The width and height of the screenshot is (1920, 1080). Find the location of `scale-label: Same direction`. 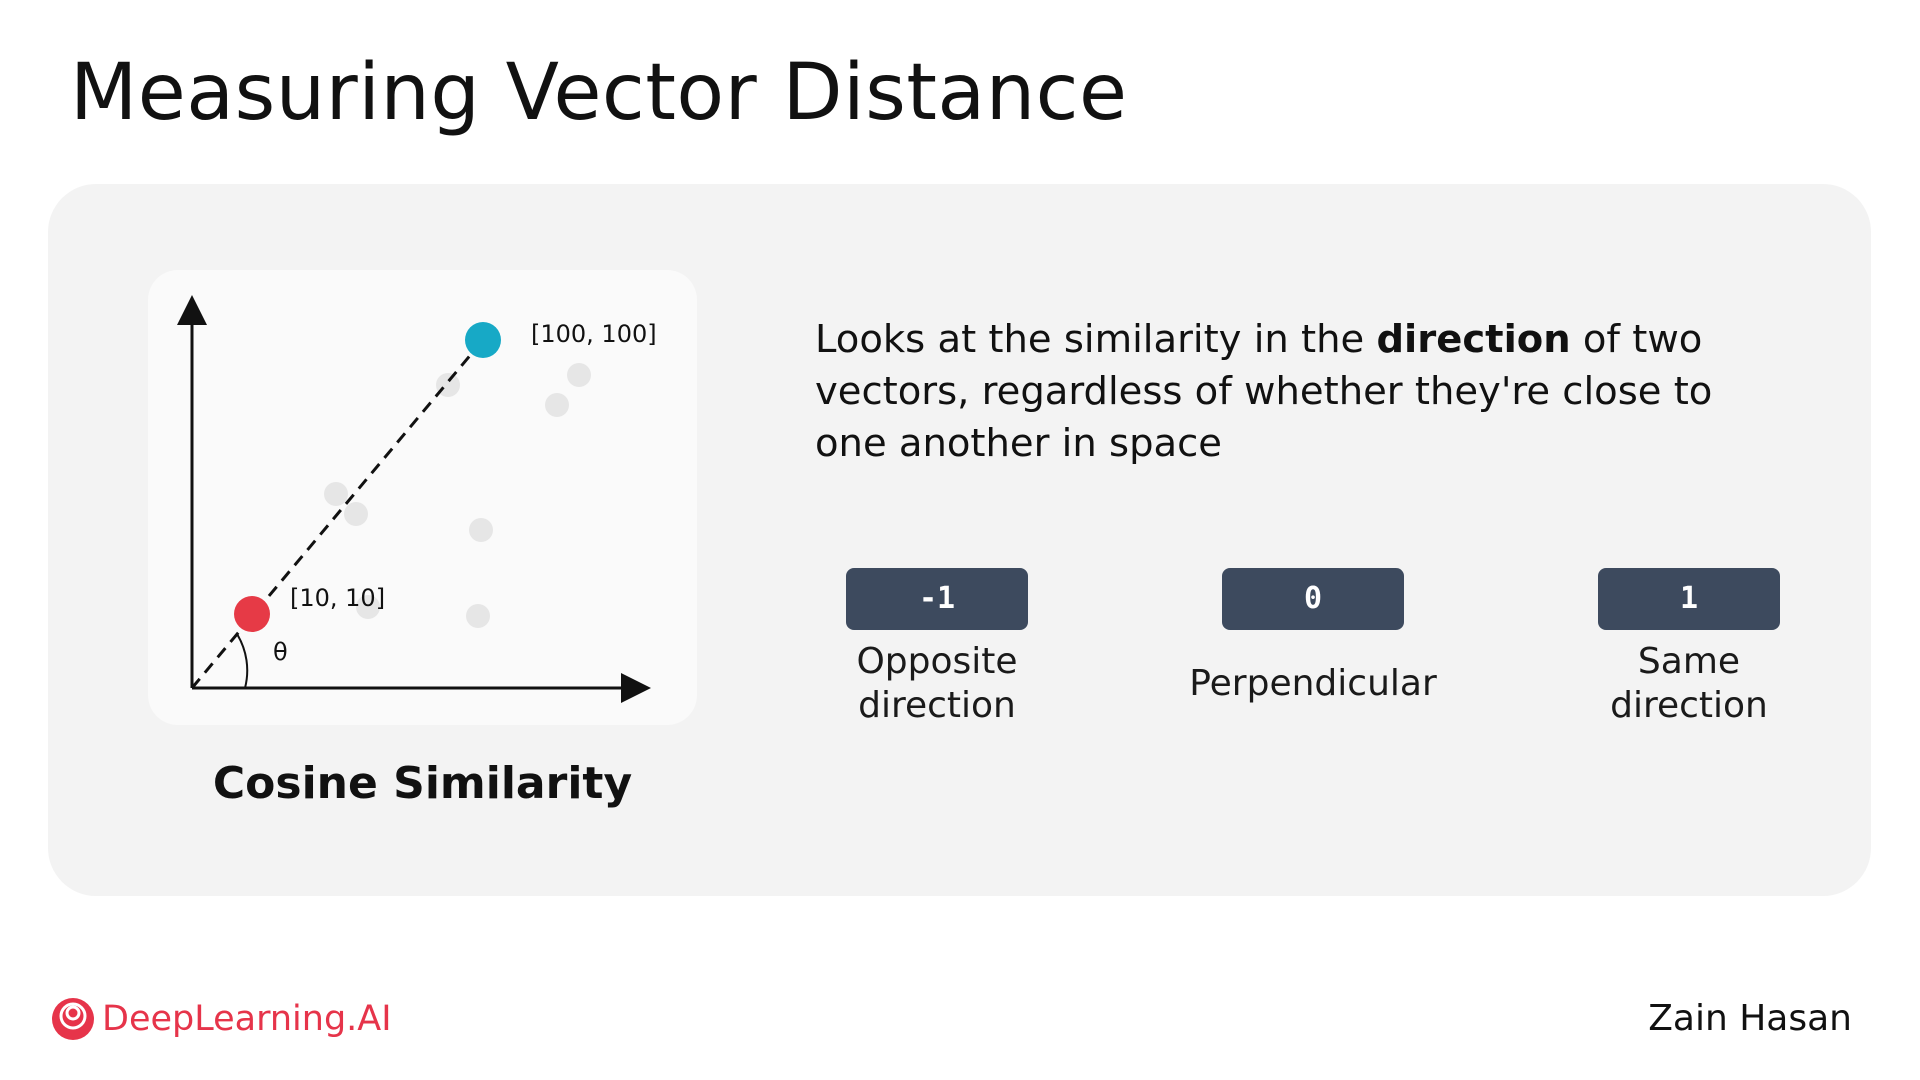

scale-label: Same direction is located at coordinates (1689, 683).